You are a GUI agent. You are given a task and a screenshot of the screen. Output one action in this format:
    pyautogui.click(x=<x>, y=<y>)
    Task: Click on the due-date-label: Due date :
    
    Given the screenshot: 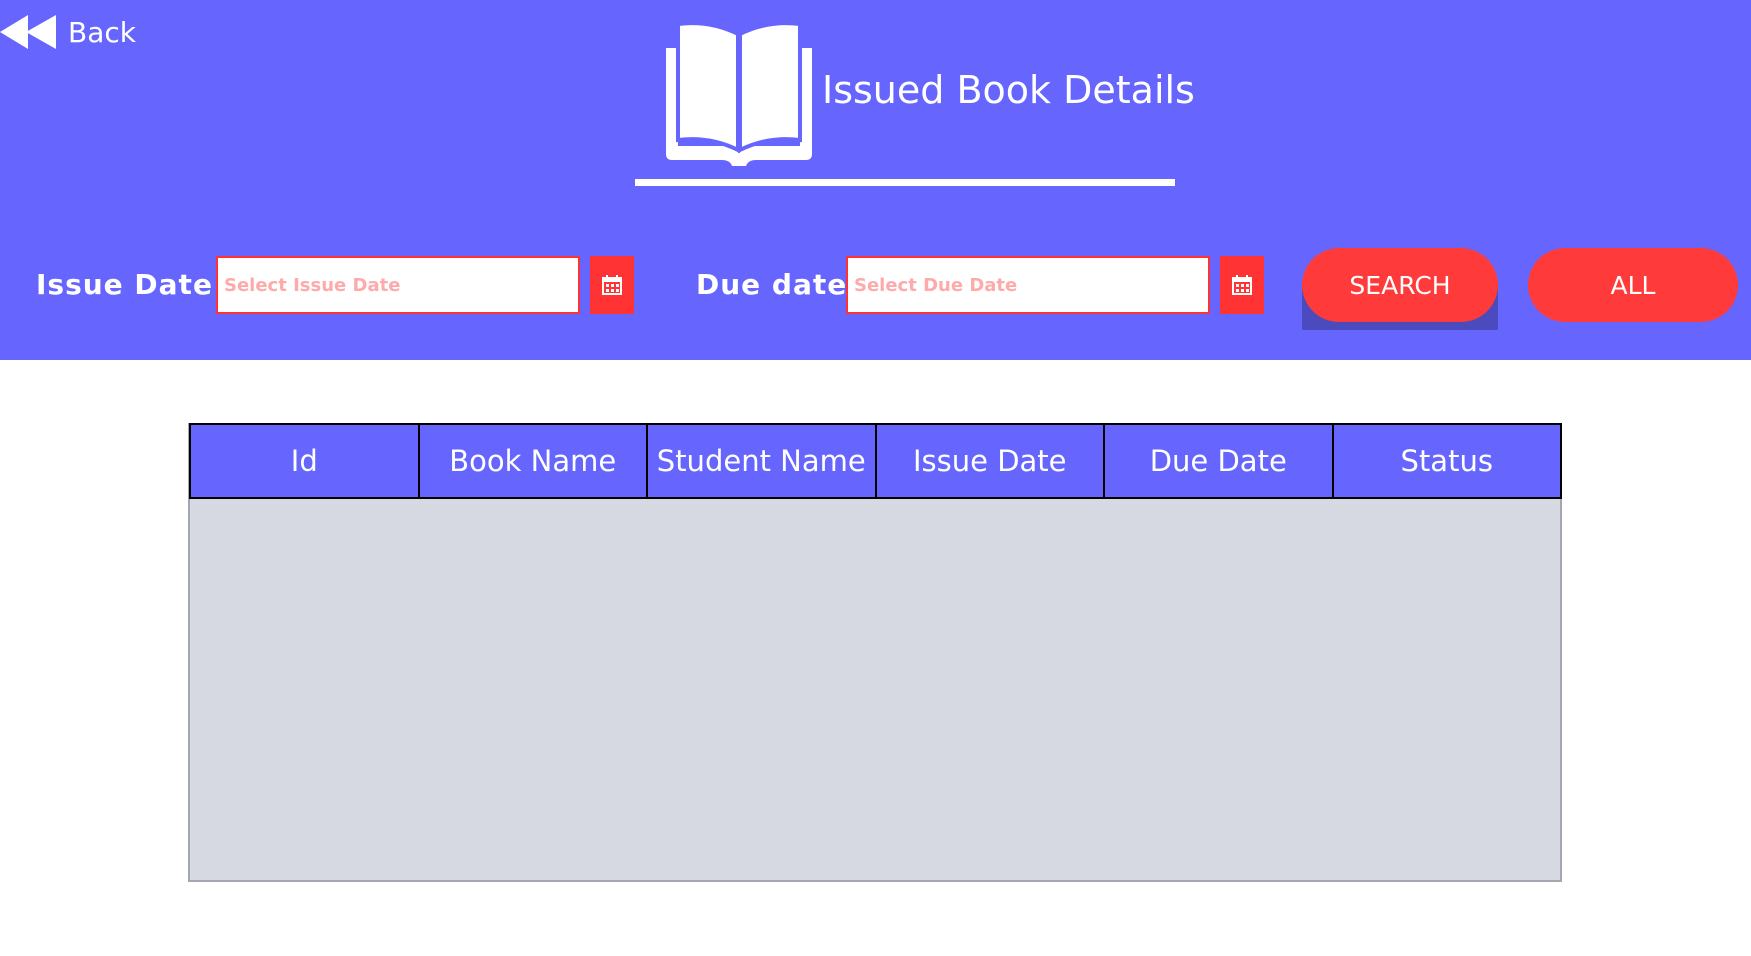 What is the action you would take?
    pyautogui.click(x=783, y=284)
    